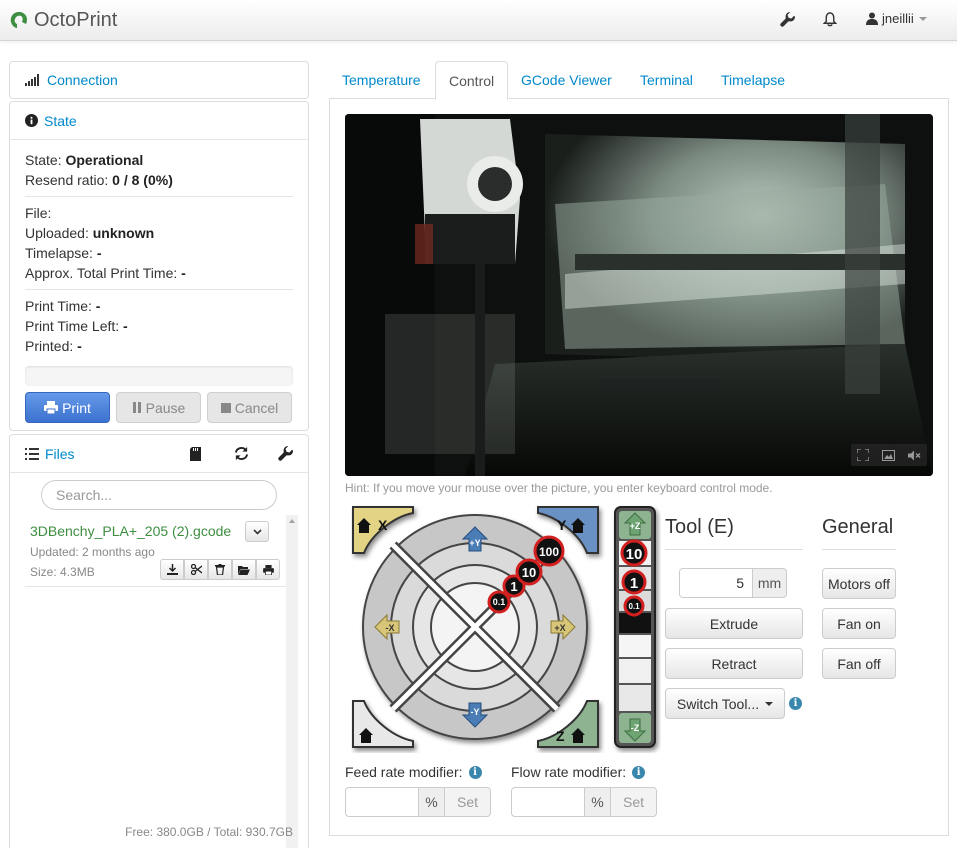 Image resolution: width=957 pixels, height=848 pixels. What do you see at coordinates (770, 583) in the screenshot?
I see `extrude-unit: mm` at bounding box center [770, 583].